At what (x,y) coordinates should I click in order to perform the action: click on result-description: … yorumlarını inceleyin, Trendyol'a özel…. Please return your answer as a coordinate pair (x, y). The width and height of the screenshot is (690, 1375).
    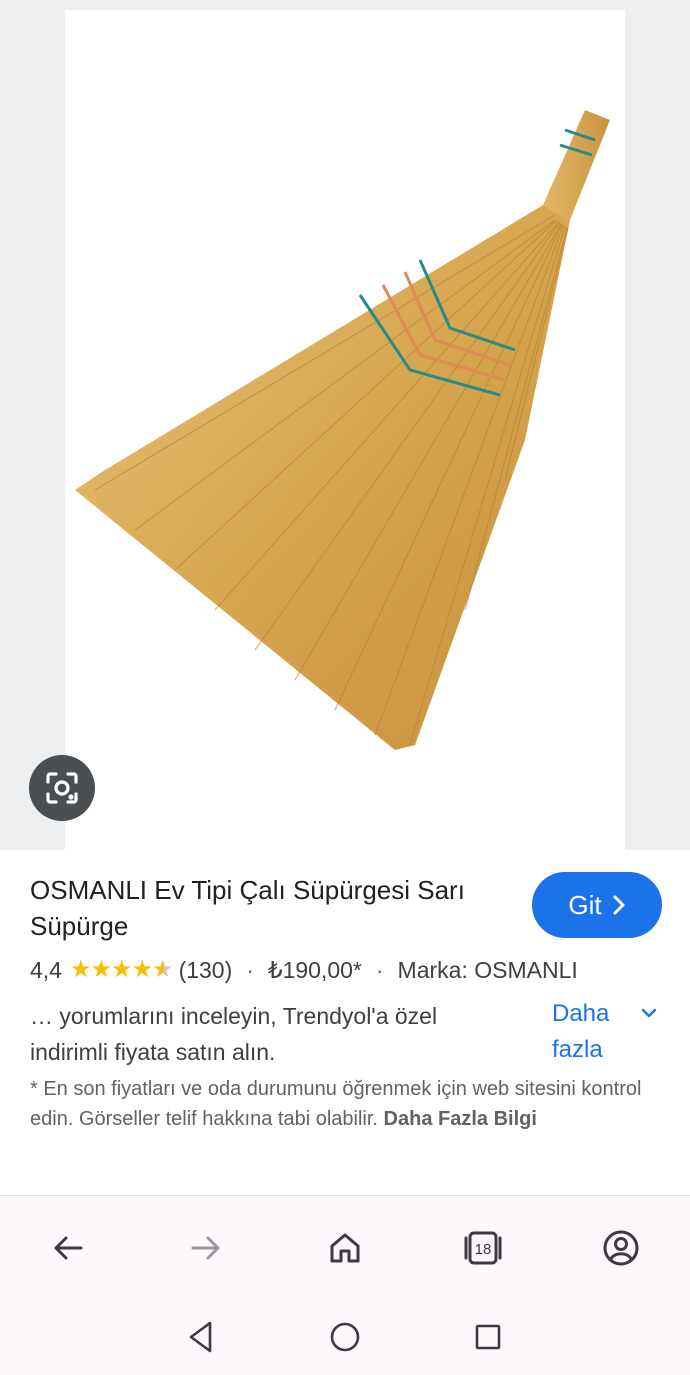
    Looking at the image, I should click on (234, 1034).